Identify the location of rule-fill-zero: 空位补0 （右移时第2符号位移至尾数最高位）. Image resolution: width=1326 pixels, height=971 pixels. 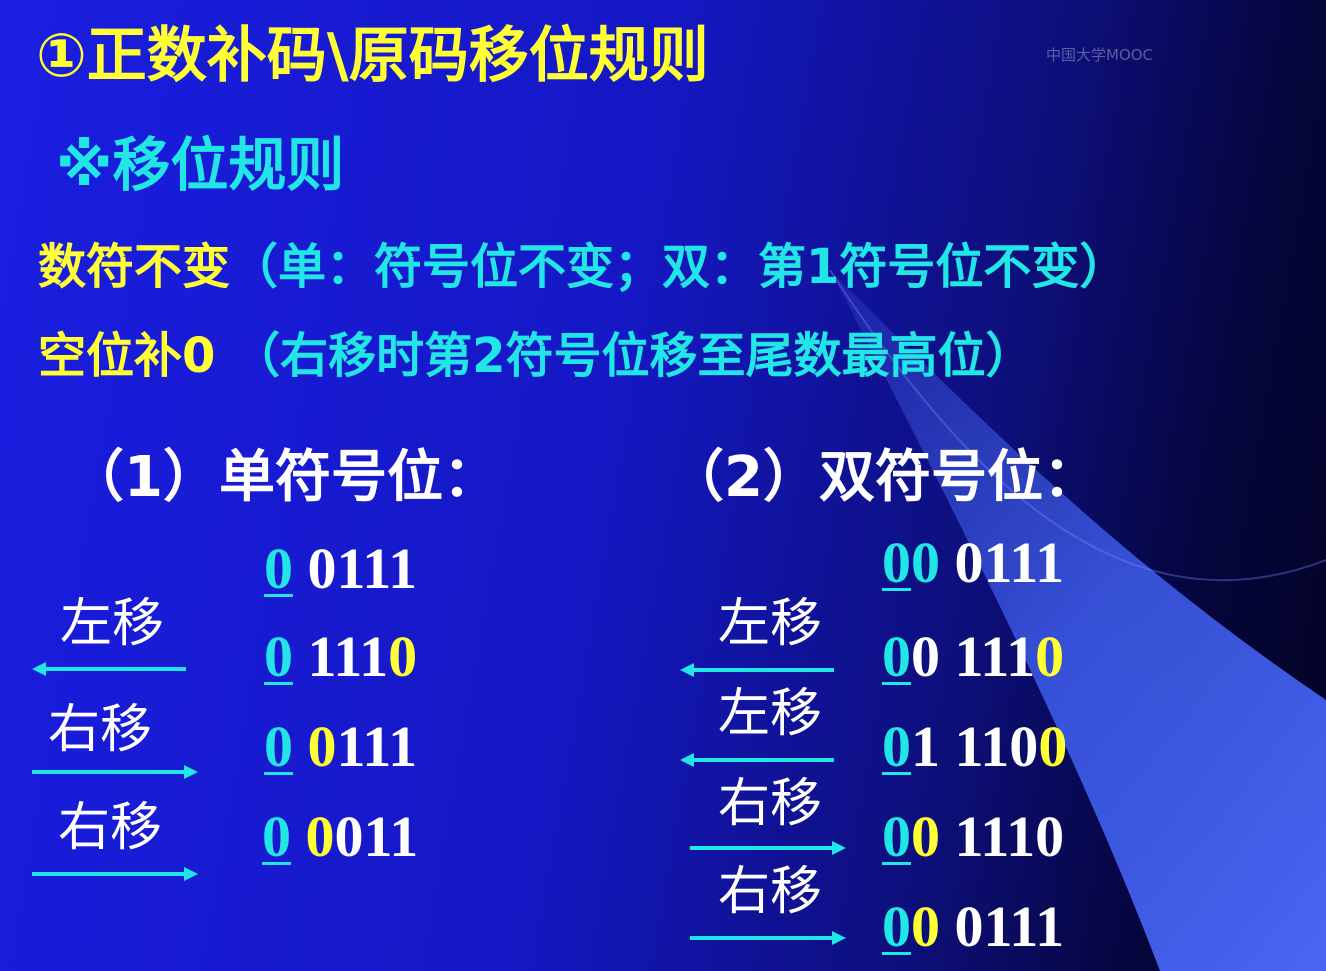
(536, 356).